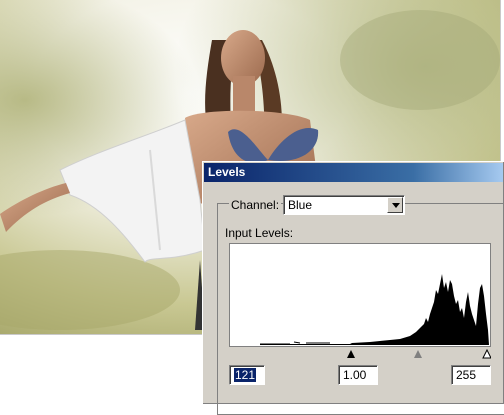  I want to click on dialog-title-bar: Levels, so click(353, 172).